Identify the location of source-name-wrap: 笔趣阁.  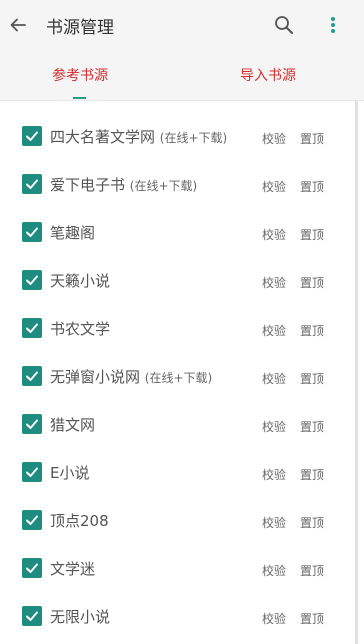
(72, 232).